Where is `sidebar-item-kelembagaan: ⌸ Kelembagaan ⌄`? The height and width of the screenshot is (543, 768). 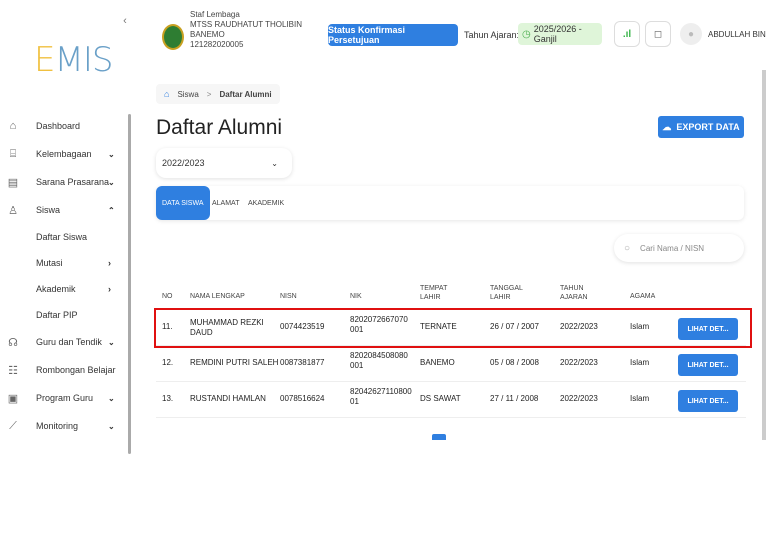 sidebar-item-kelembagaan: ⌸ Kelembagaan ⌄ is located at coordinates (66, 154).